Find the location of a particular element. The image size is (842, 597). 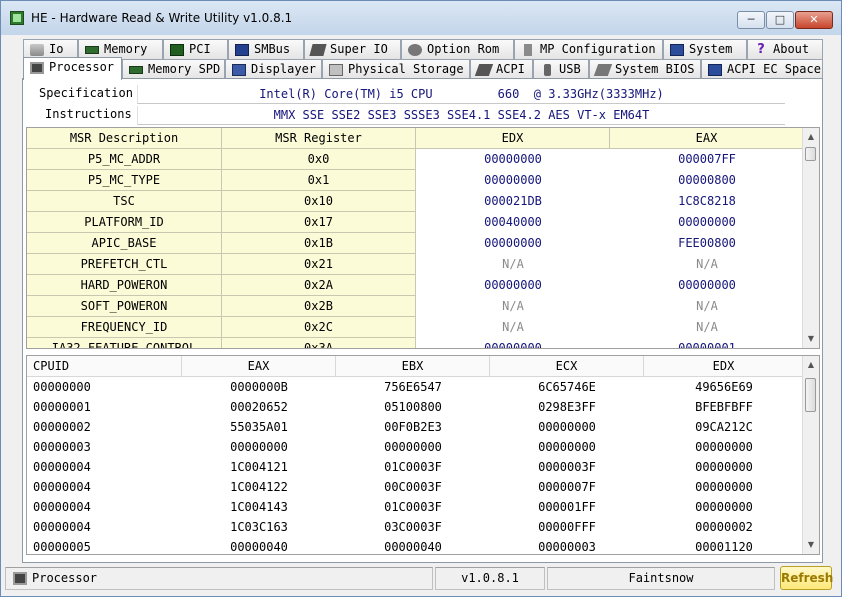

cpuid-cell: 1C004122 is located at coordinates (259, 487).